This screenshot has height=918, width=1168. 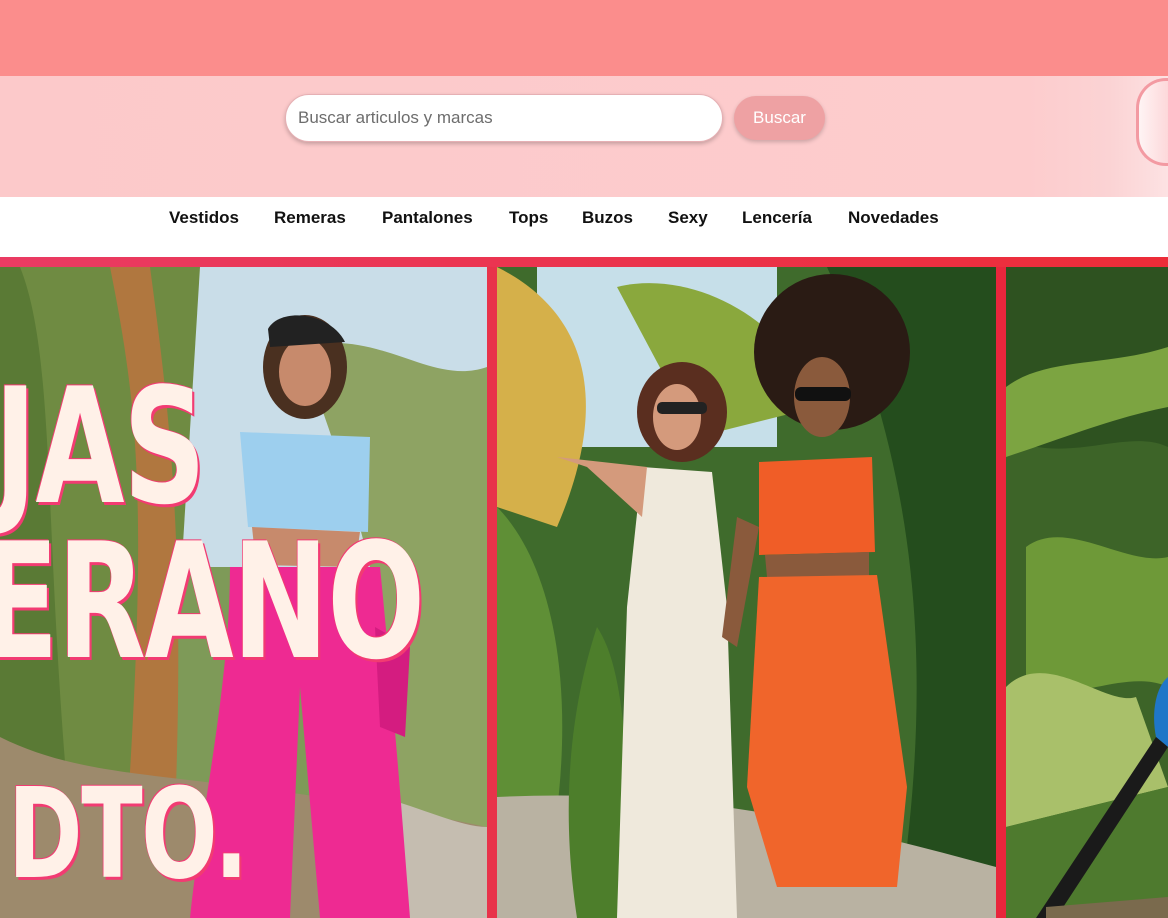 What do you see at coordinates (584, 262) in the screenshot?
I see `hero-top-border` at bounding box center [584, 262].